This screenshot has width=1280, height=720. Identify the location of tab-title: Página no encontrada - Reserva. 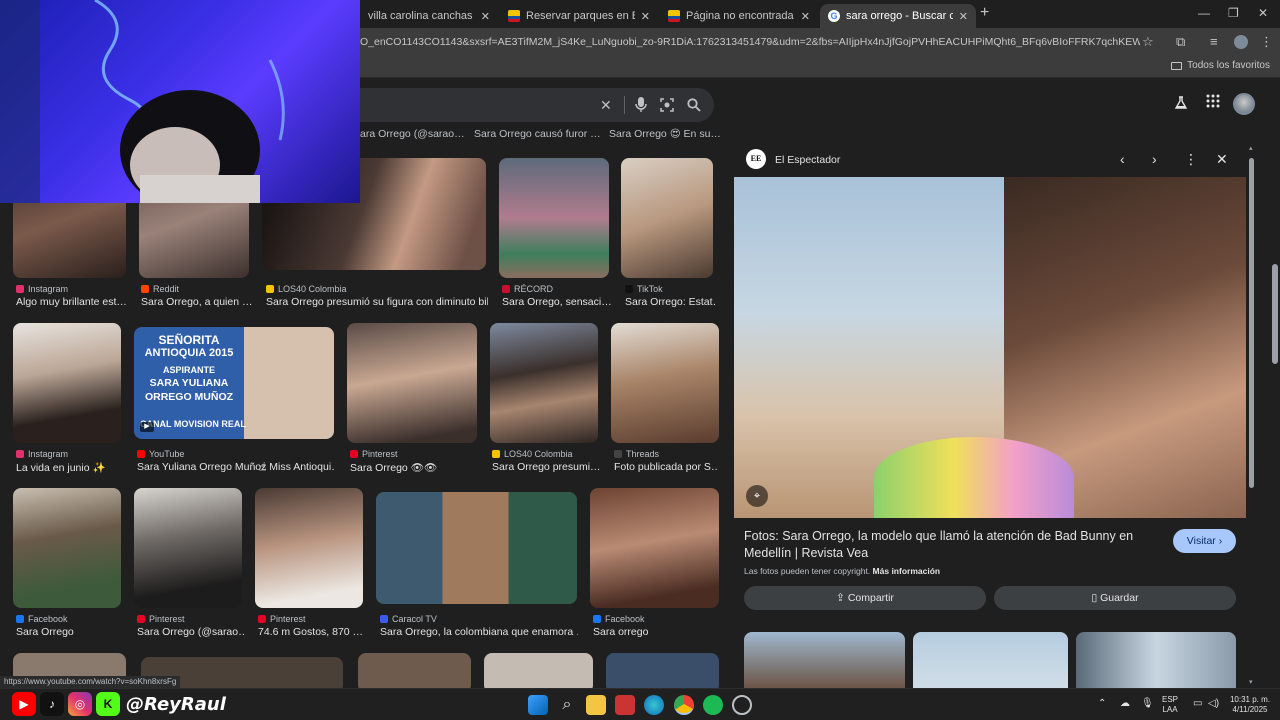
(740, 16).